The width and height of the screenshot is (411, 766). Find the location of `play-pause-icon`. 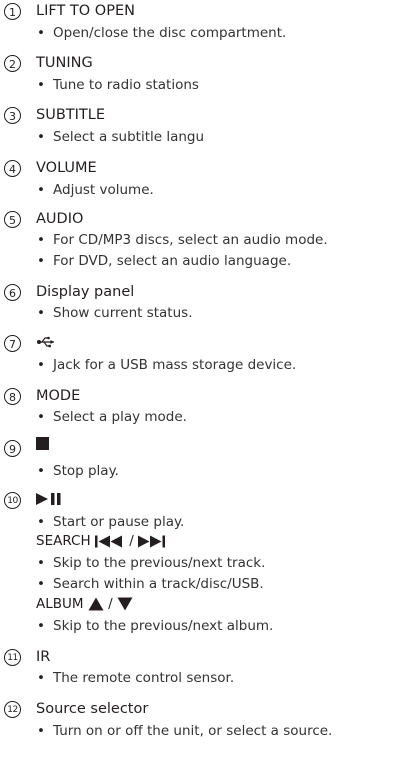

play-pause-icon is located at coordinates (48, 499).